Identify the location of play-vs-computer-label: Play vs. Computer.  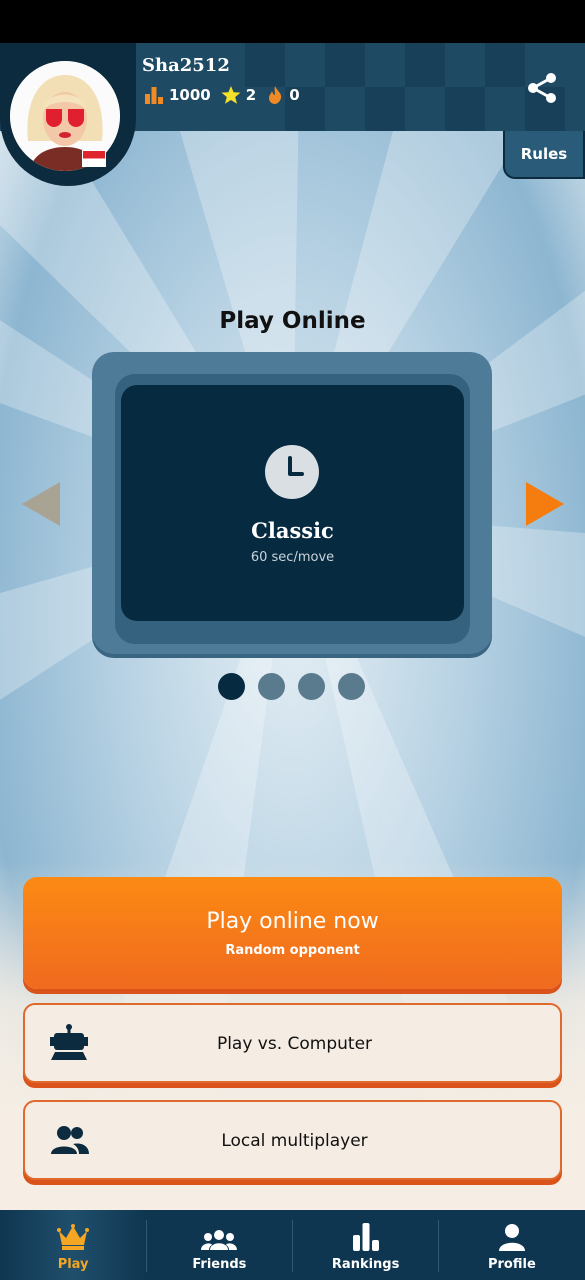
(294, 1044).